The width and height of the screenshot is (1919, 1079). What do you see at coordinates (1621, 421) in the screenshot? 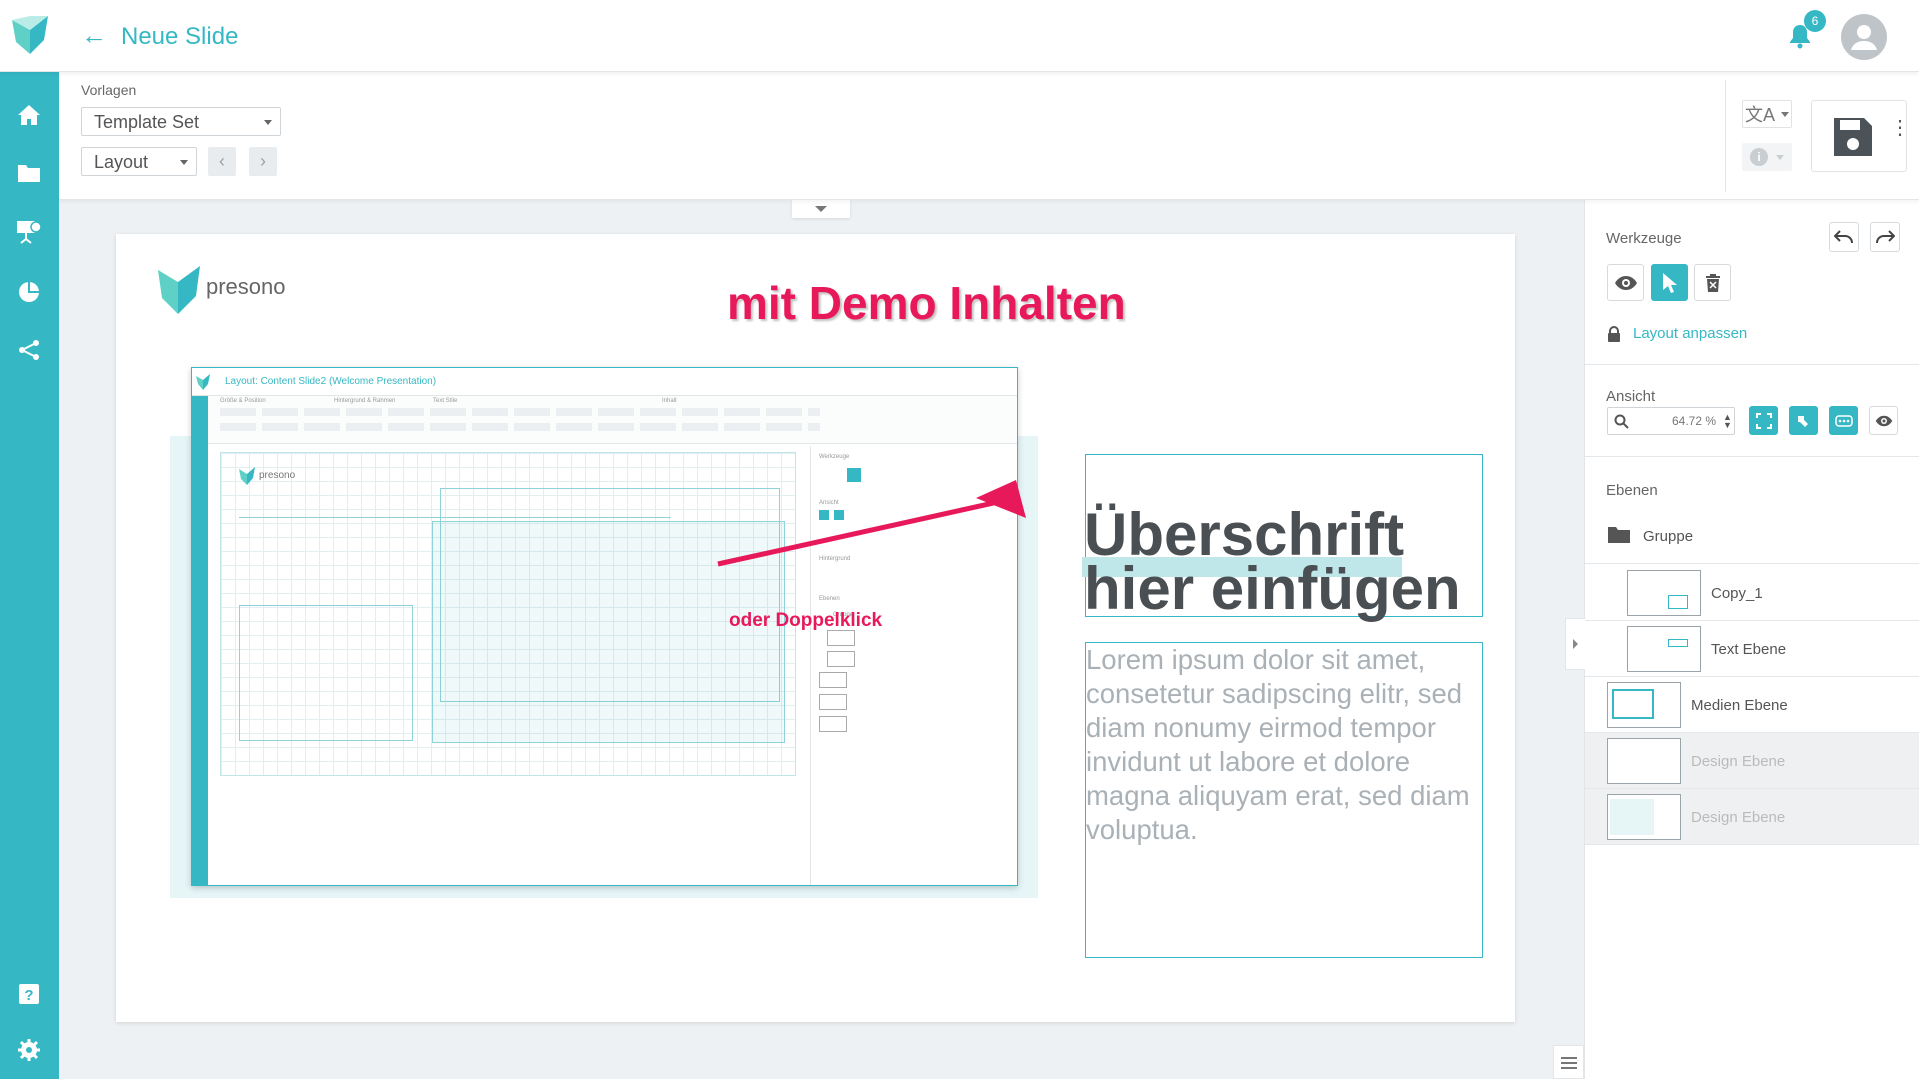
I see `magnifier-icon` at bounding box center [1621, 421].